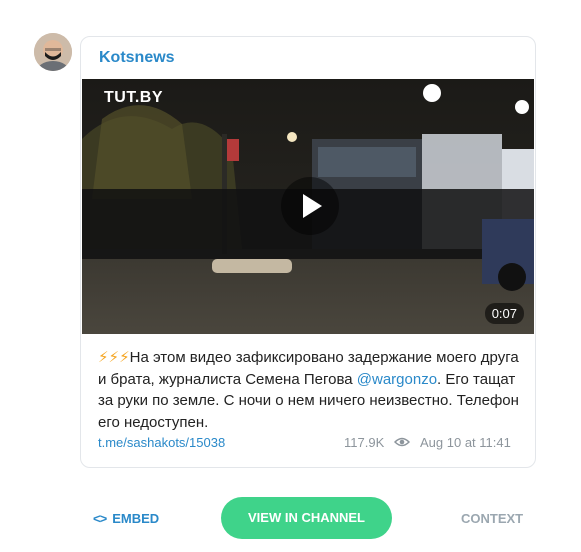  I want to click on lightning-emoji: ⚡⚡⚡, so click(114, 357).